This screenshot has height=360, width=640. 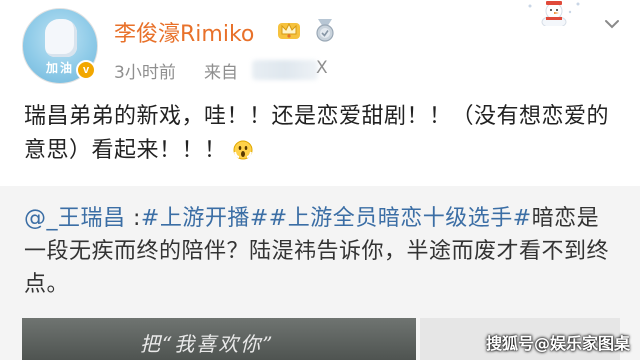 What do you see at coordinates (285, 70) in the screenshot?
I see `source-blurred` at bounding box center [285, 70].